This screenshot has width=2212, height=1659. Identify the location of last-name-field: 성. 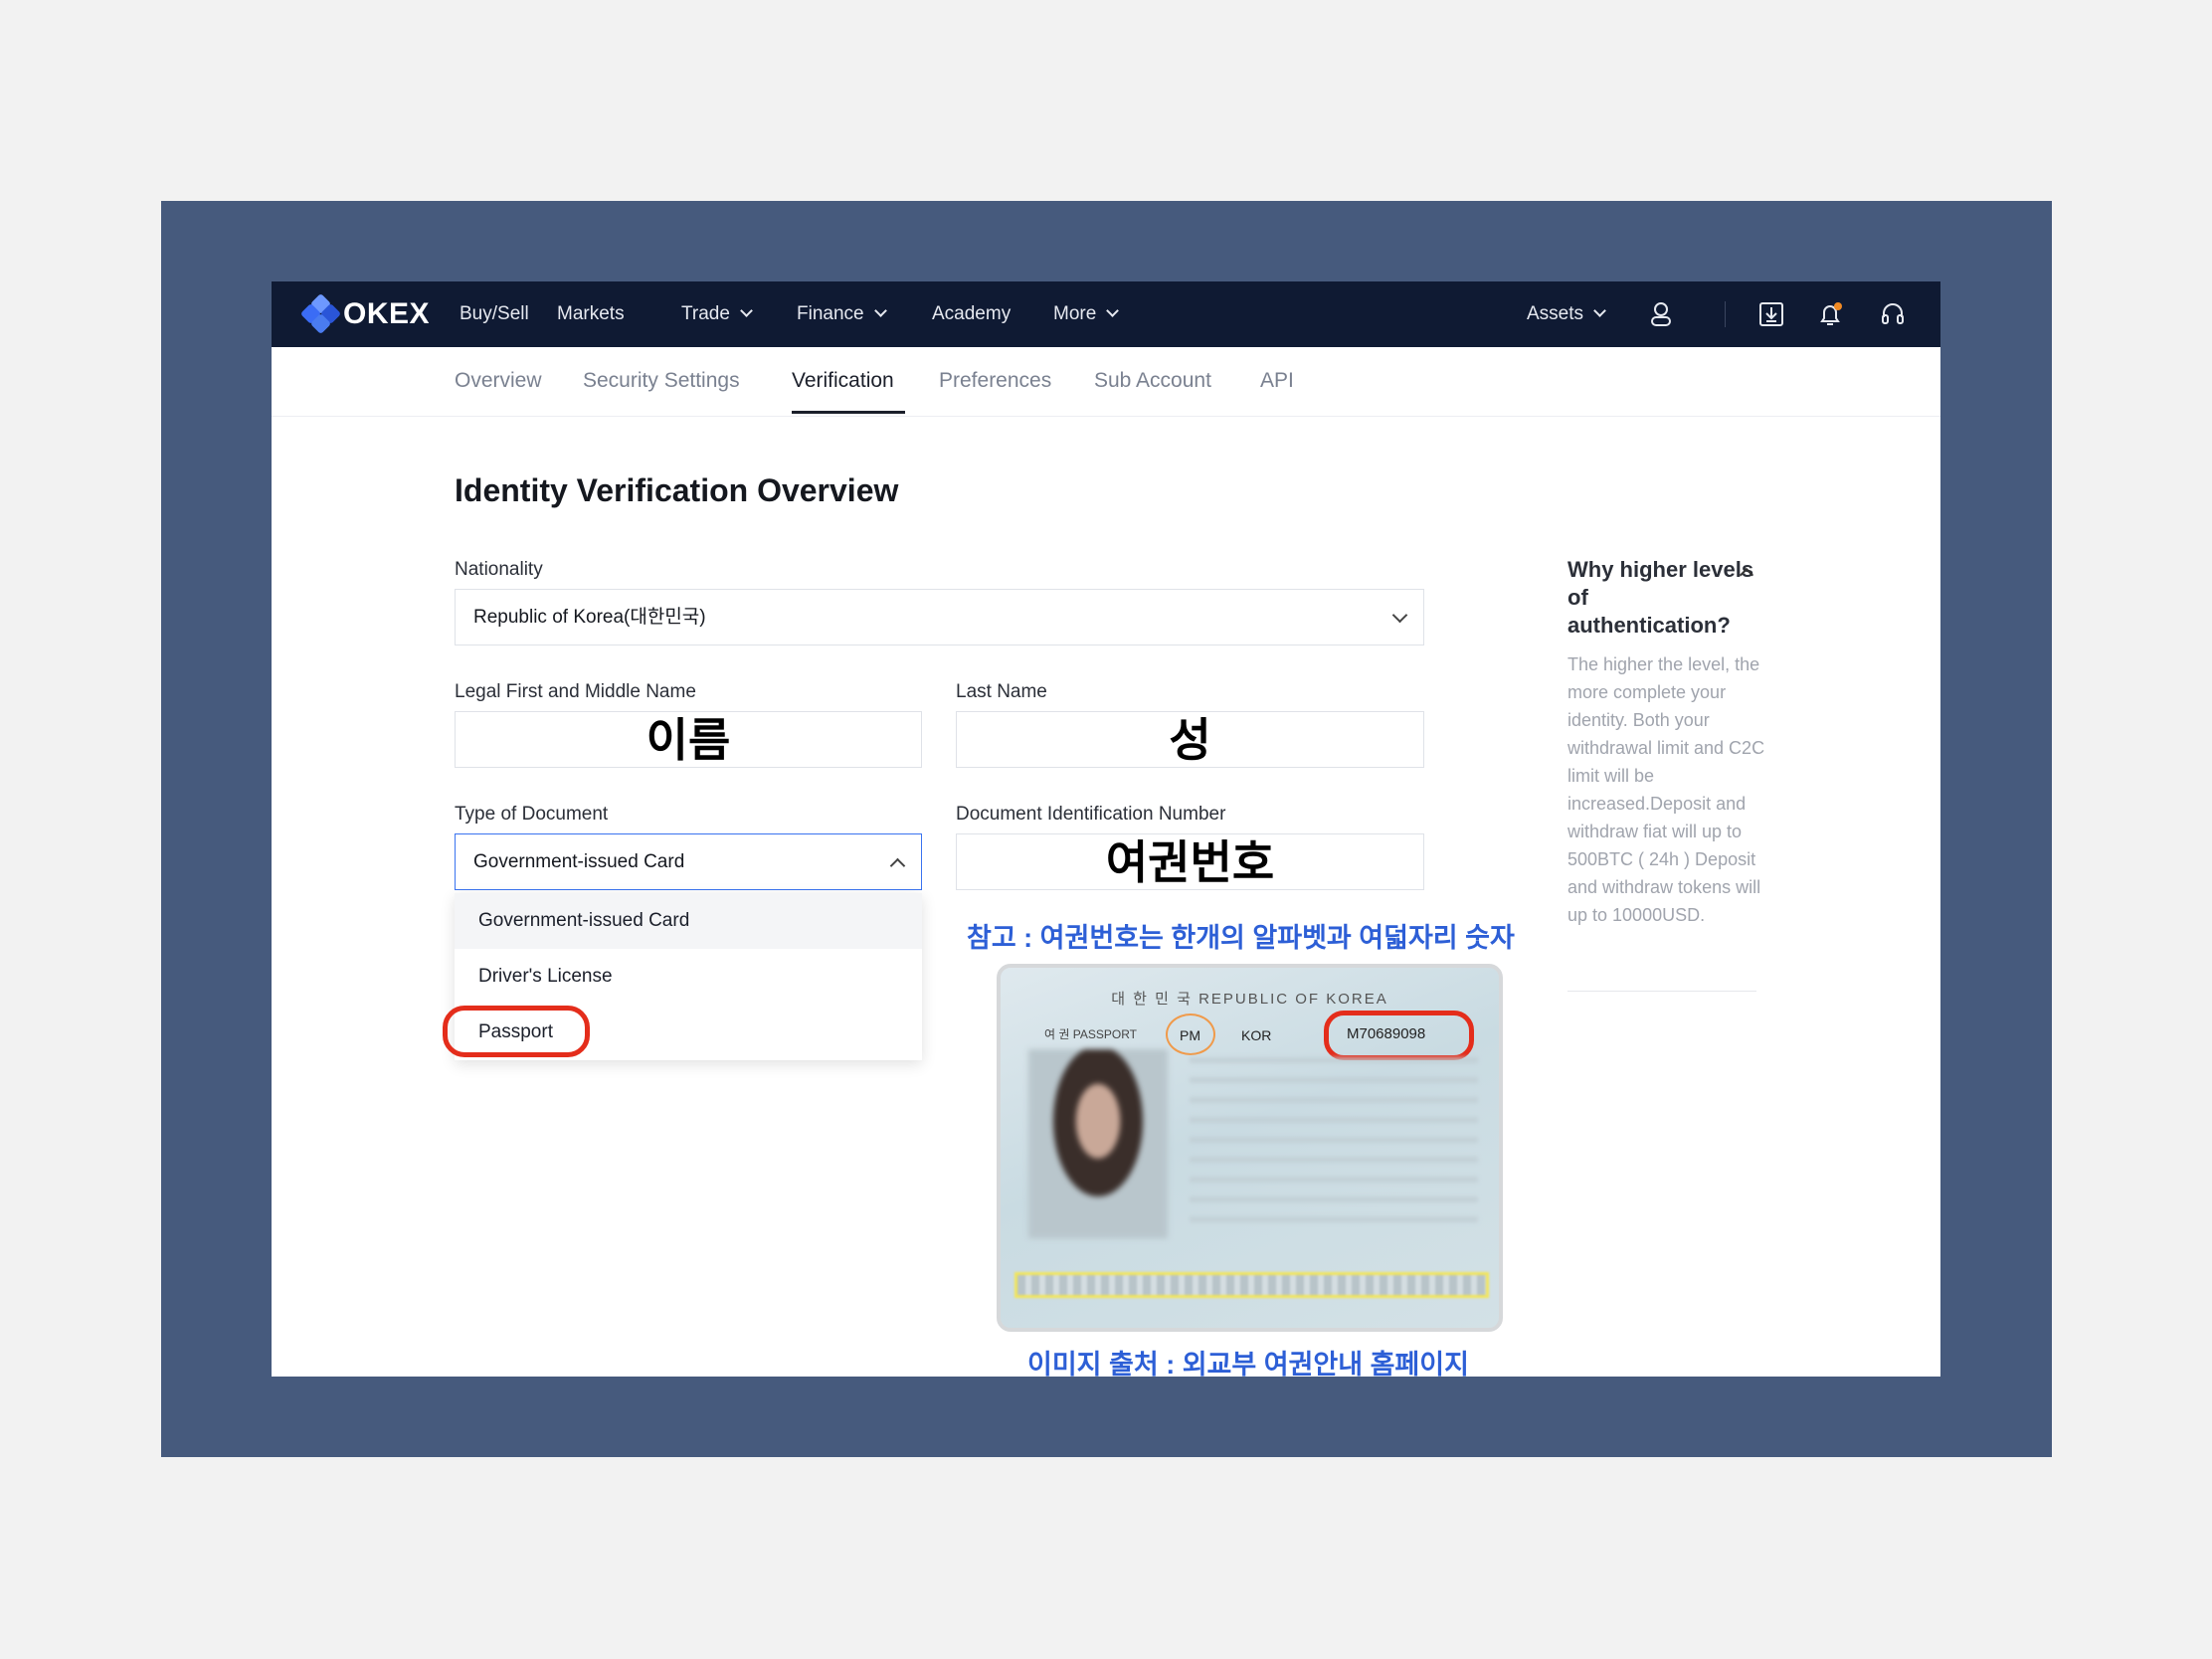
(1190, 739).